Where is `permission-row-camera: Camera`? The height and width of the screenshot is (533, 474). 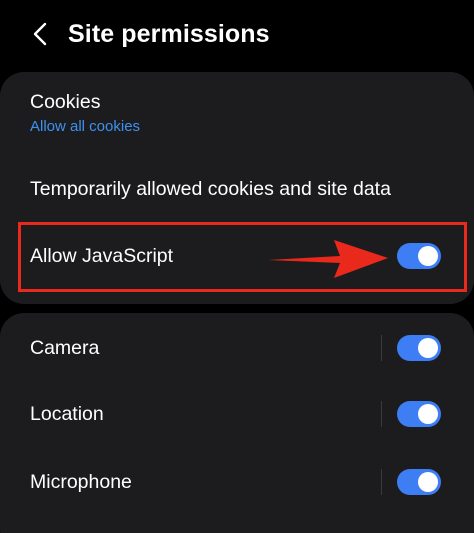
permission-row-camera: Camera is located at coordinates (237, 347).